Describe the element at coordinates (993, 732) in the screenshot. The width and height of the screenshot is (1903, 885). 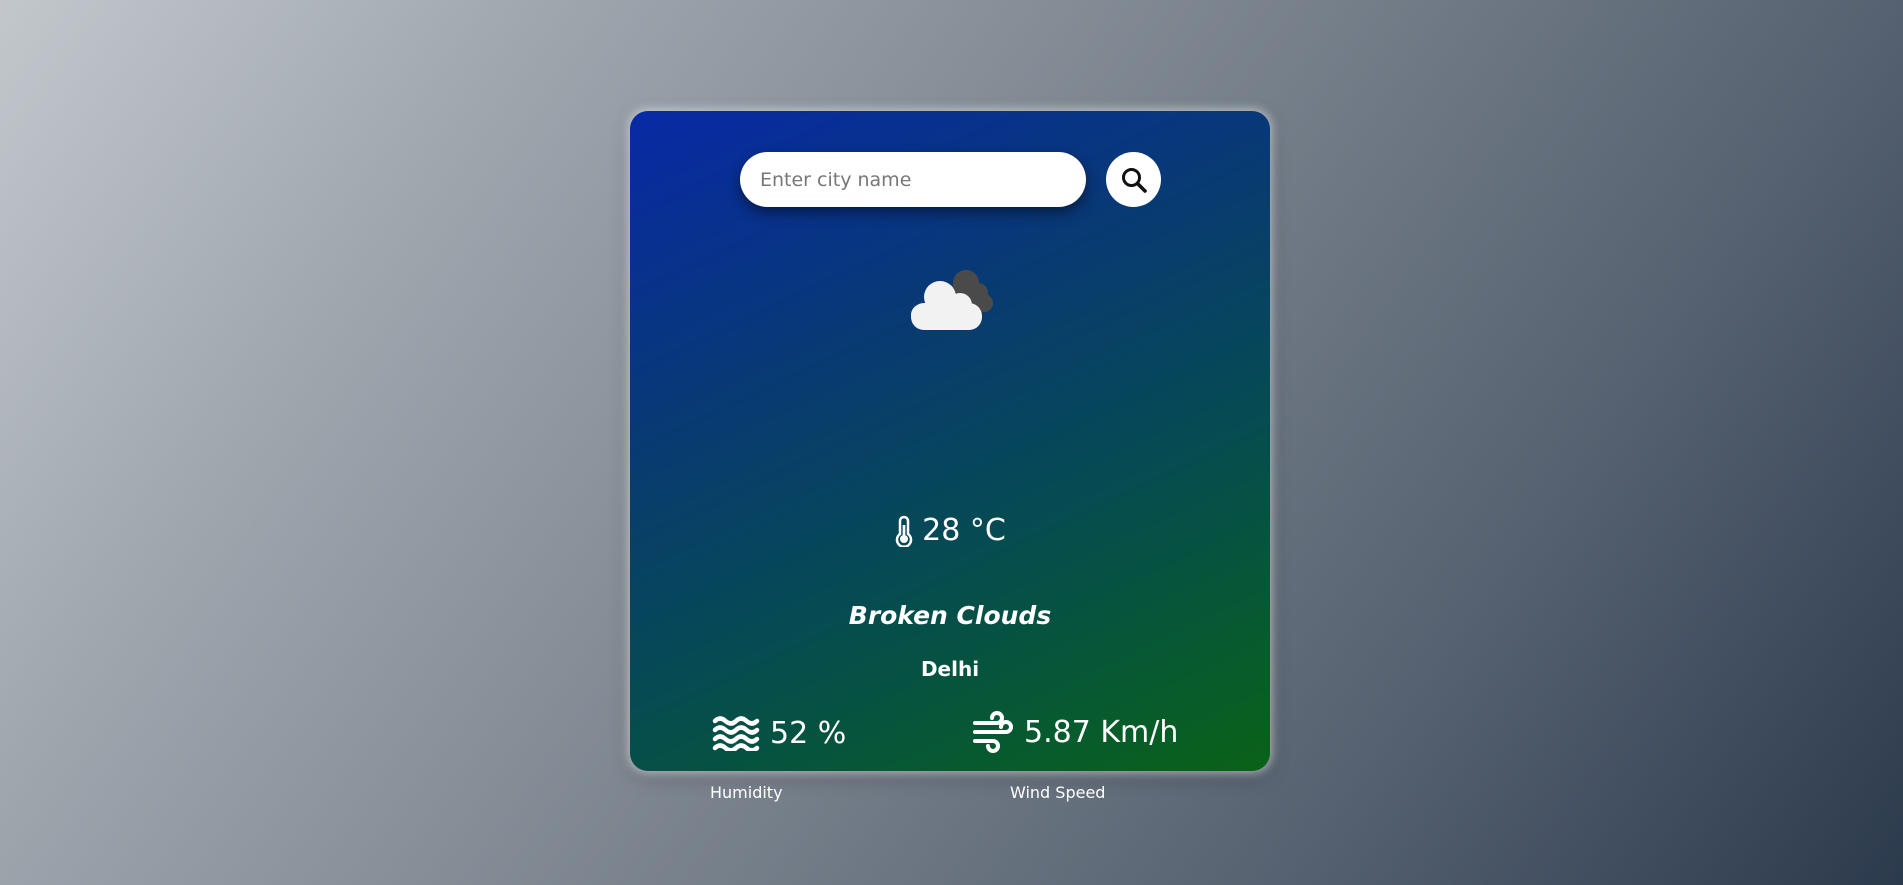
I see `wind-icon` at that location.